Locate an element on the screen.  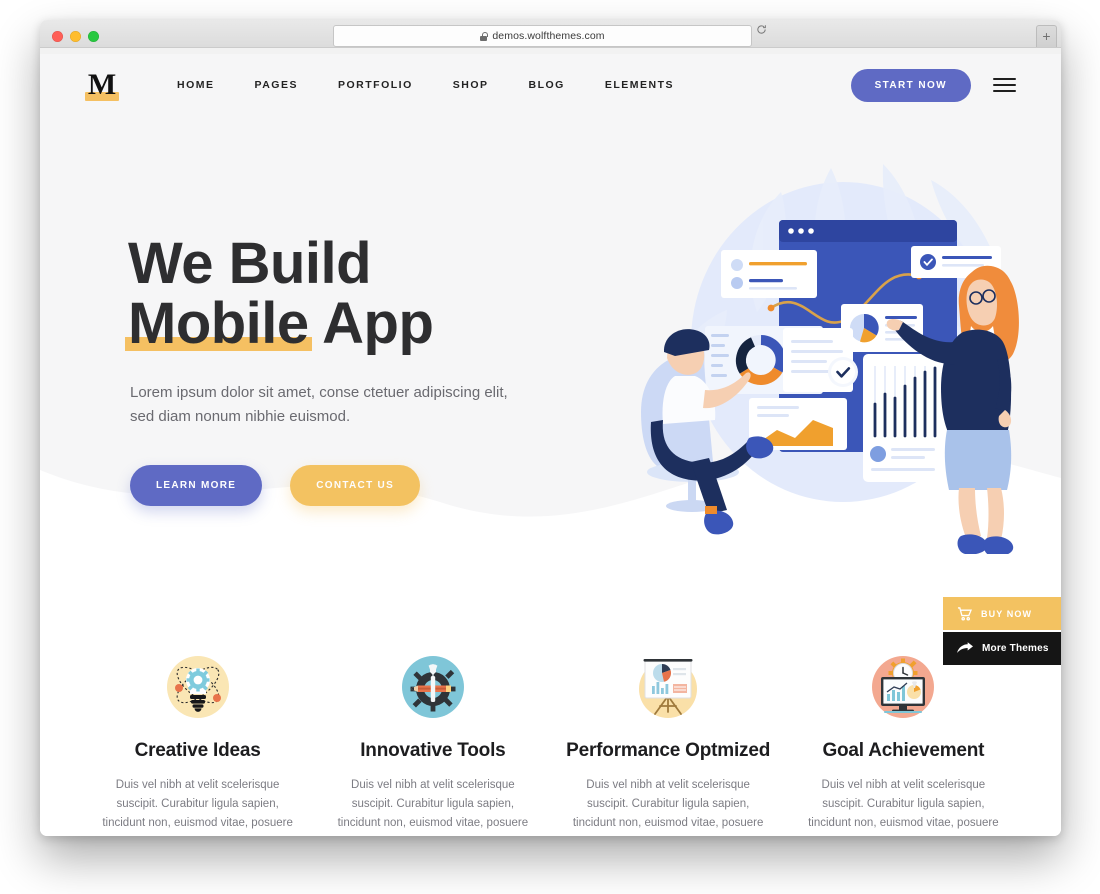
feature-title: Creative Ideas is located at coordinates (197, 750).